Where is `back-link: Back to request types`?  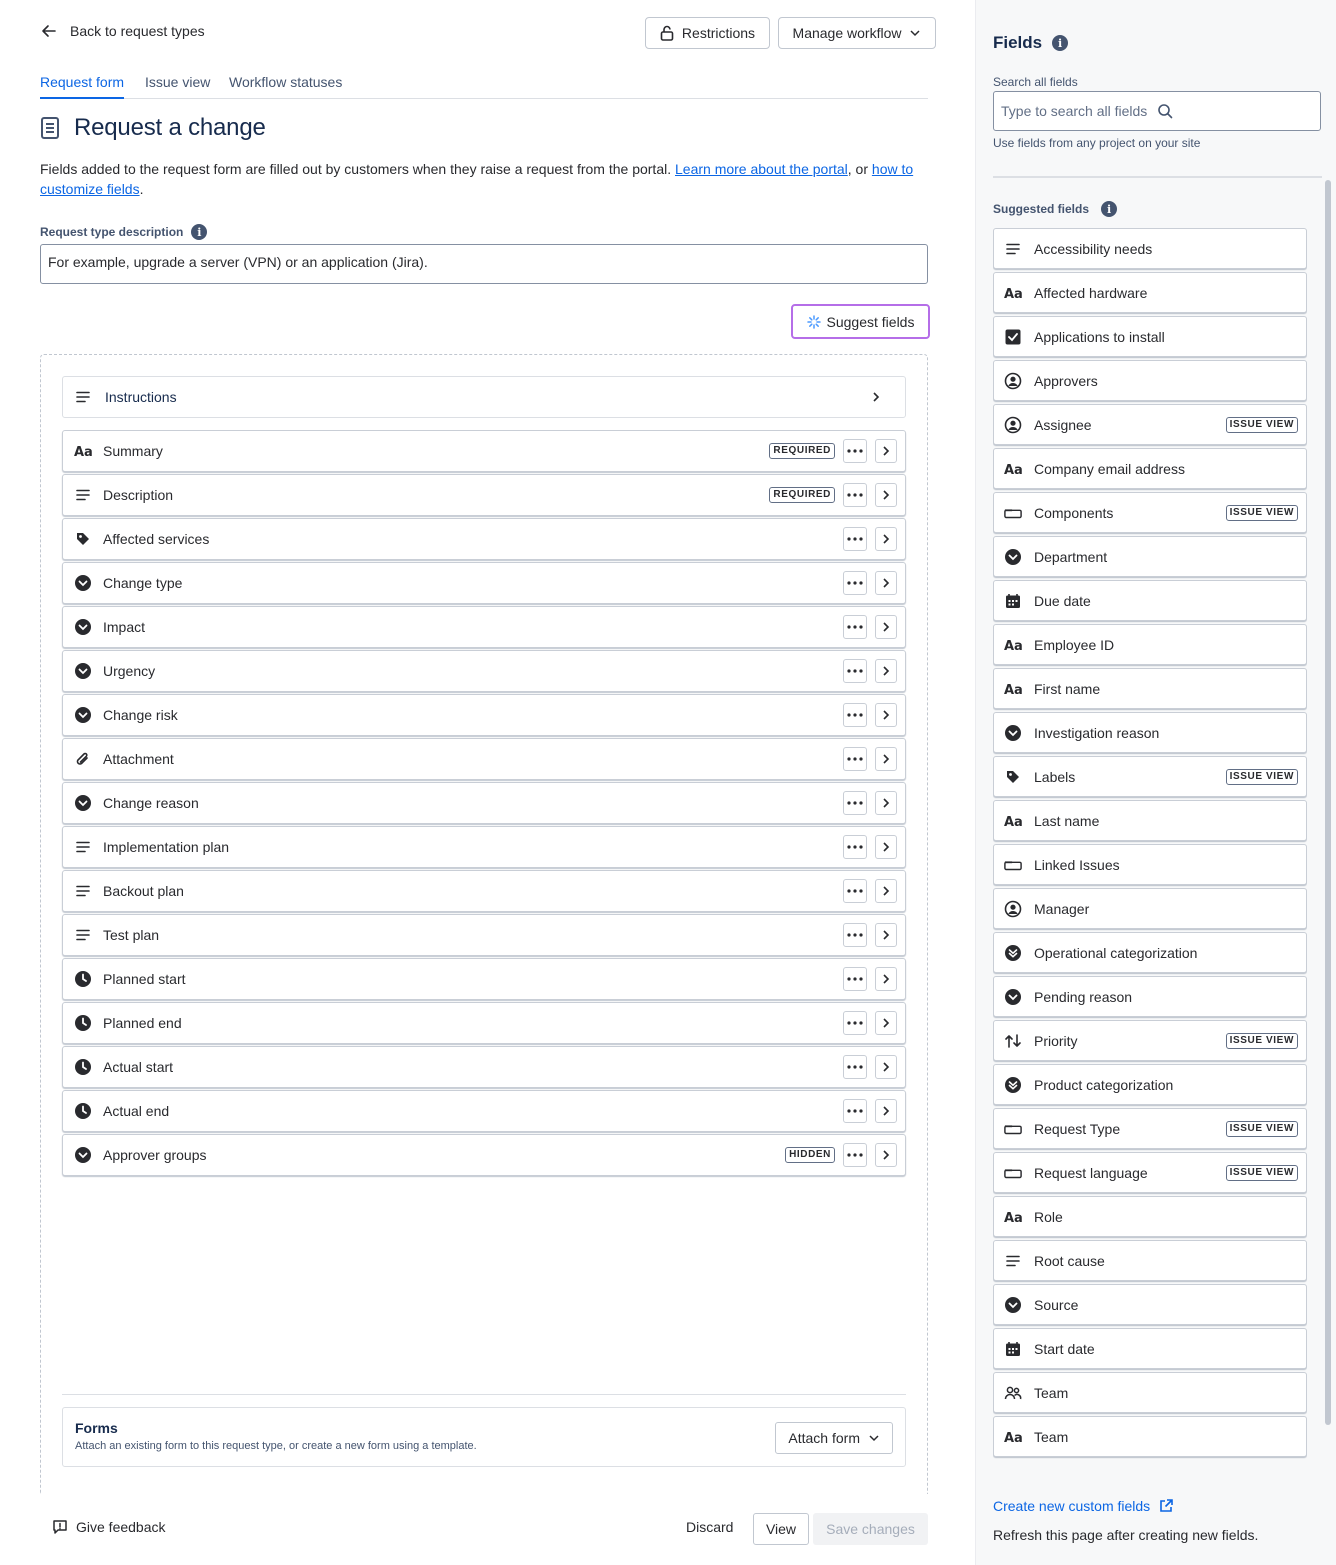 back-link: Back to request types is located at coordinates (122, 31).